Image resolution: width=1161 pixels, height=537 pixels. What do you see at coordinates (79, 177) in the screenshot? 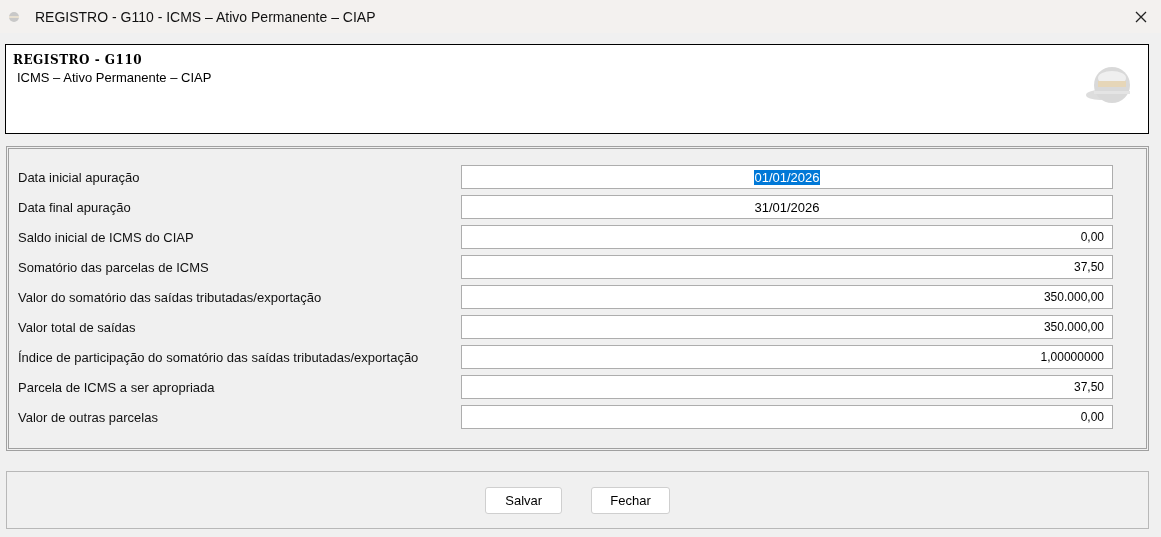
I see `field-label: Data inicial apuração` at bounding box center [79, 177].